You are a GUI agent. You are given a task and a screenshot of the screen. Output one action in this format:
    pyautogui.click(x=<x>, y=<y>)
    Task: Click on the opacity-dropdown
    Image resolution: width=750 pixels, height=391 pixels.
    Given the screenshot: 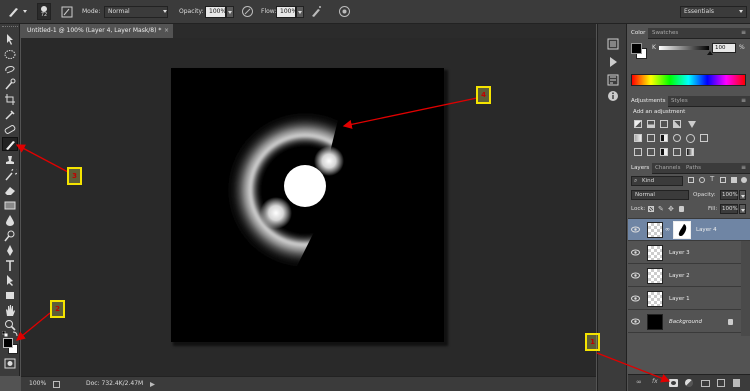 What is the action you would take?
    pyautogui.click(x=230, y=12)
    